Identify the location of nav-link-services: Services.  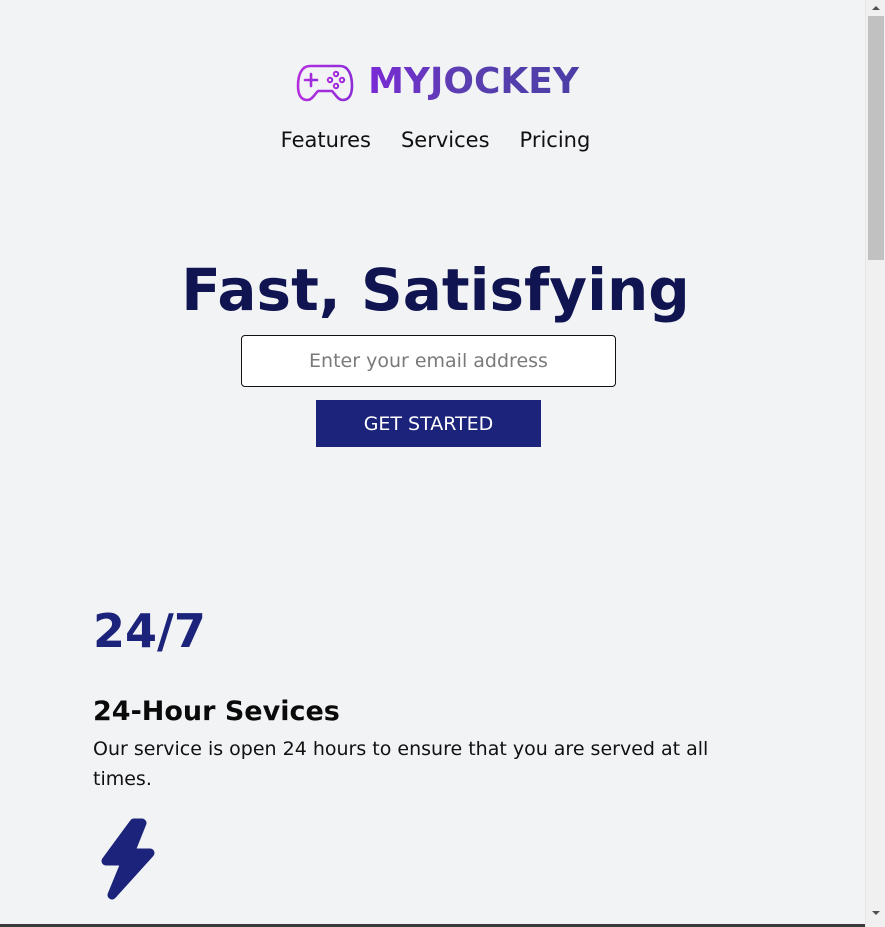
(445, 140).